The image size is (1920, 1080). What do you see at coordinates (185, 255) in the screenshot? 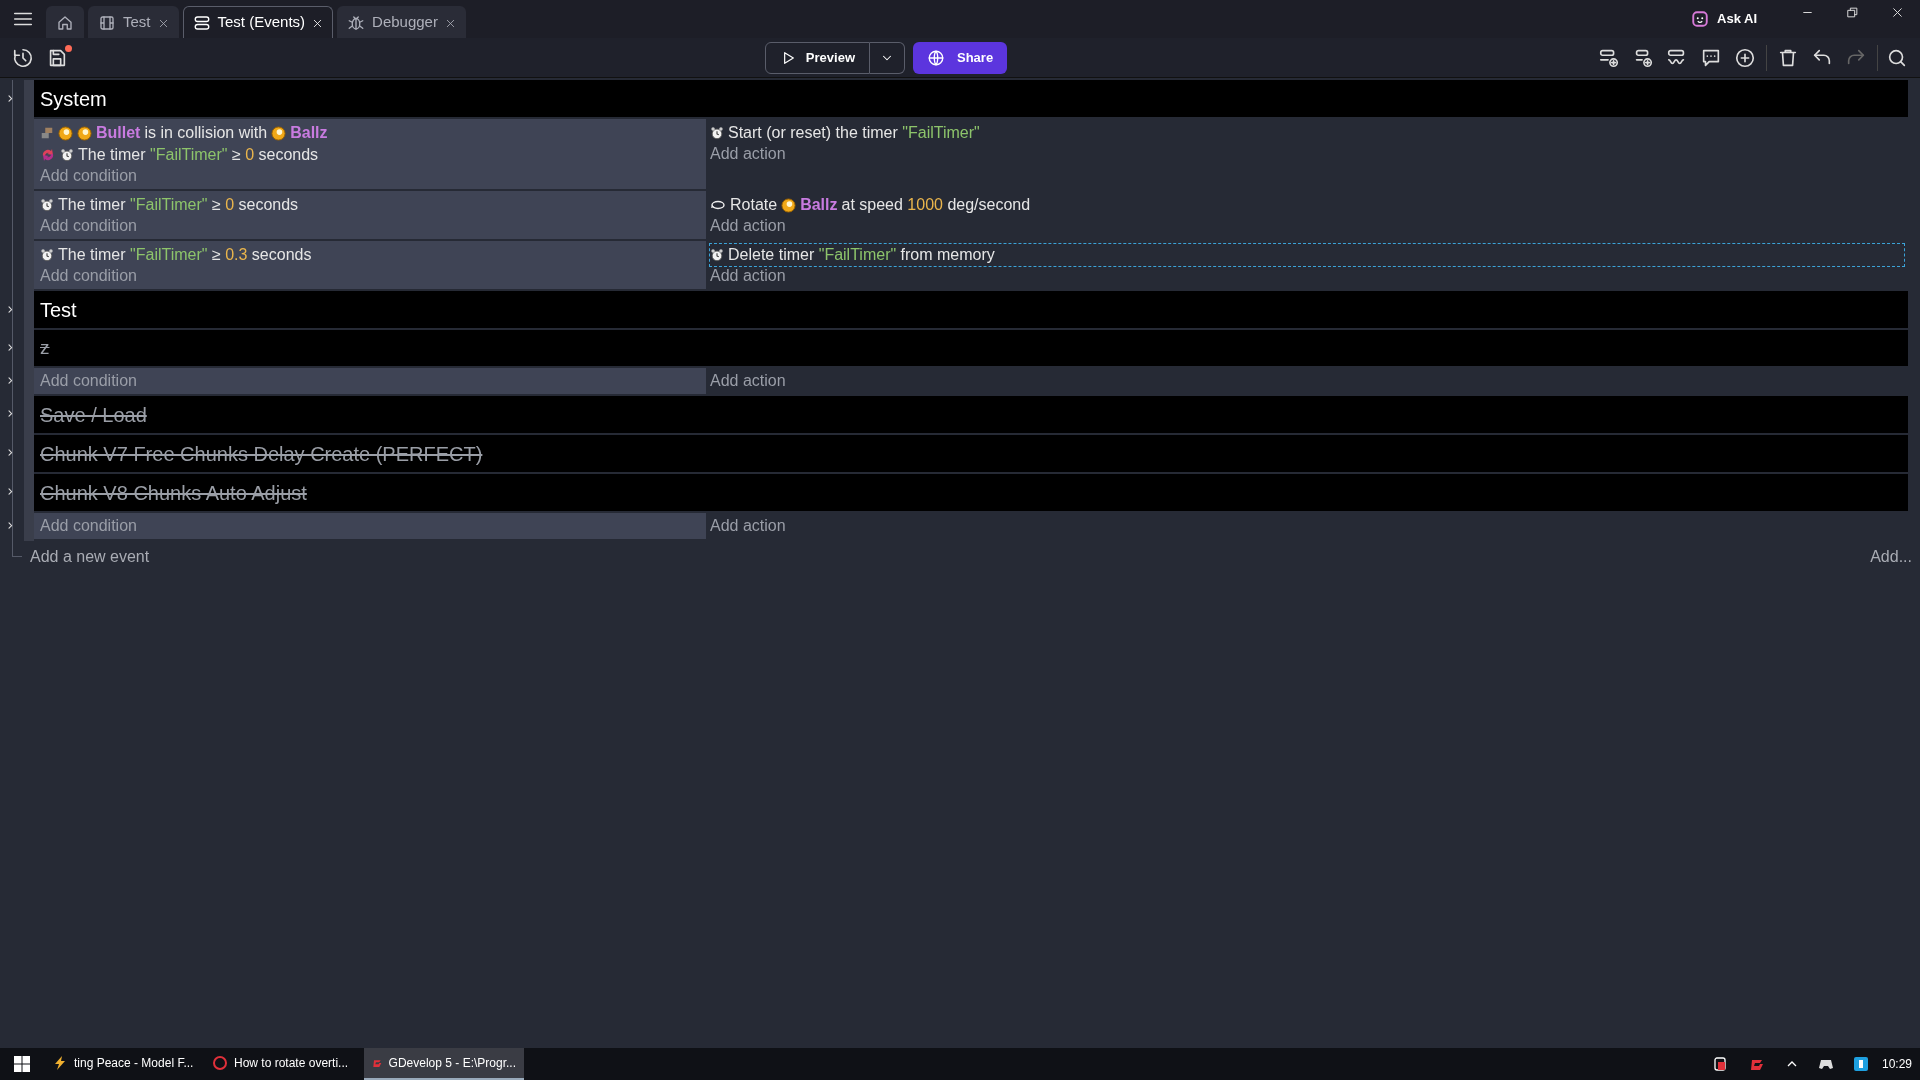
I see `condition-text: The timer "FailTimer" ≥ 0.3 seconds` at bounding box center [185, 255].